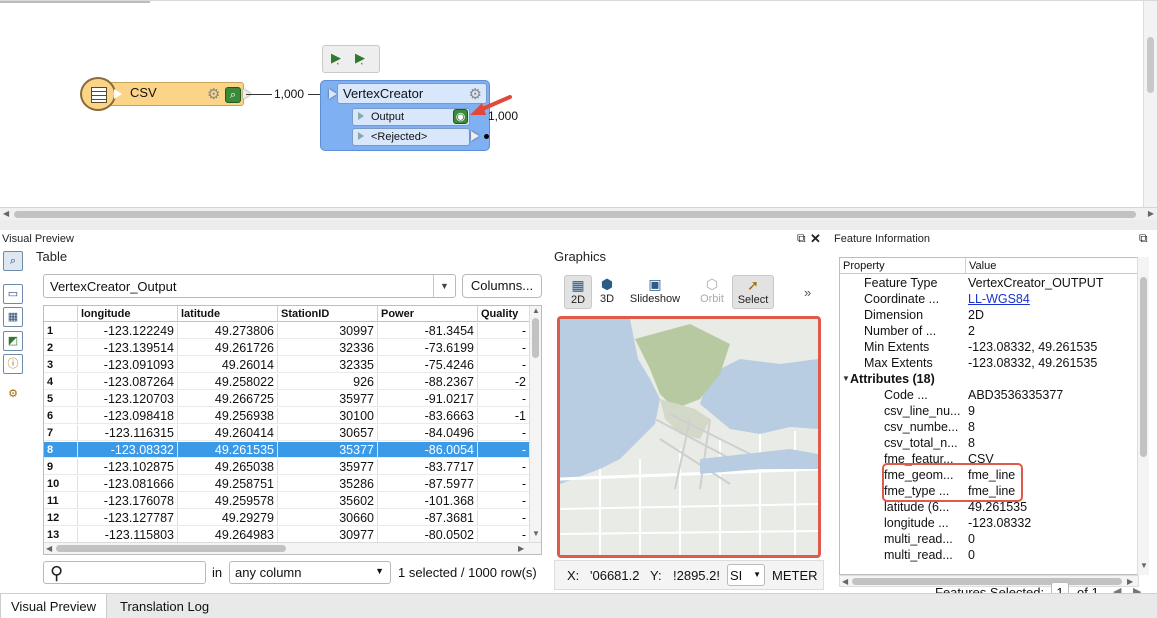  I want to click on table-view-icon: ▦, so click(13, 317).